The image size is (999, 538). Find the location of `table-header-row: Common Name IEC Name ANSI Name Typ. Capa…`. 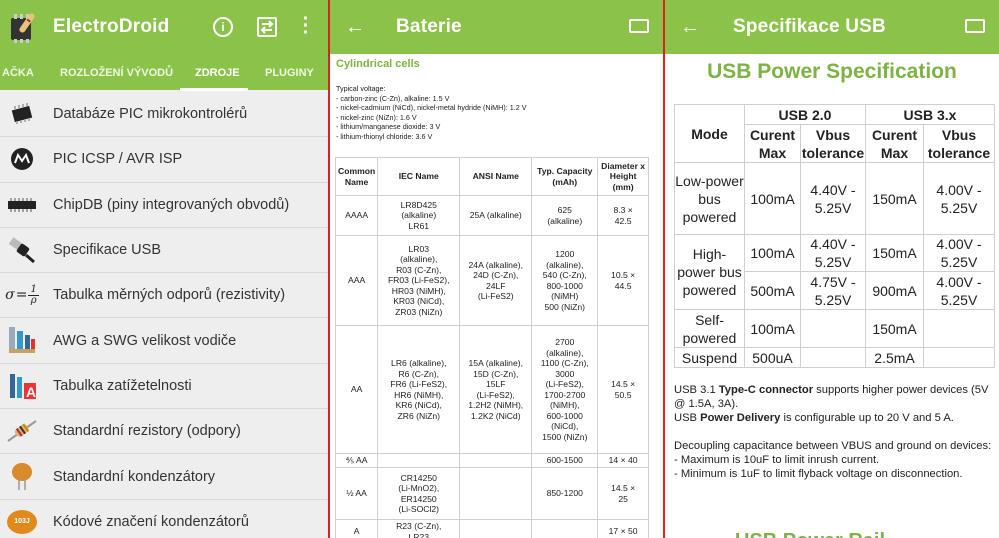

table-header-row: Common Name IEC Name ANSI Name Typ. Capa… is located at coordinates (491, 176).